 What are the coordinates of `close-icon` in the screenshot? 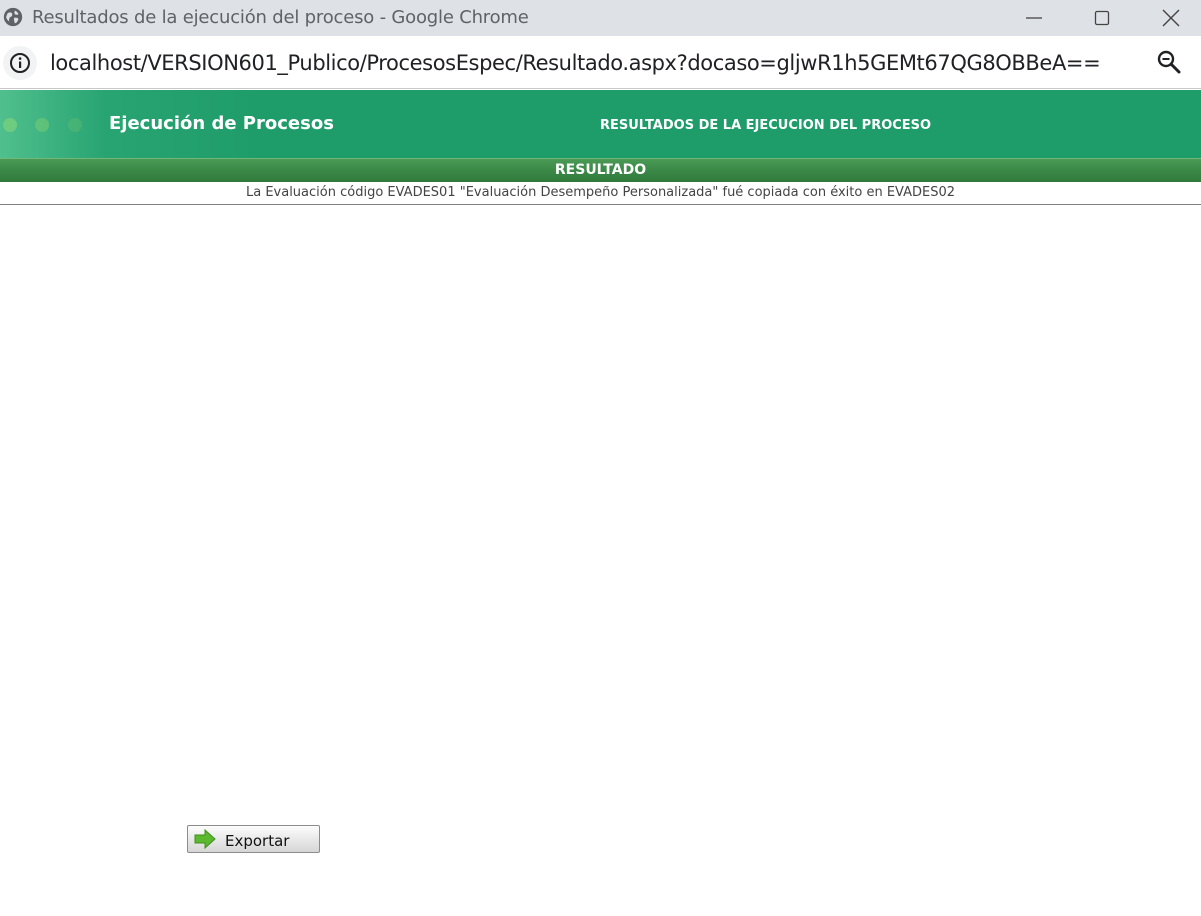 It's located at (1171, 18).